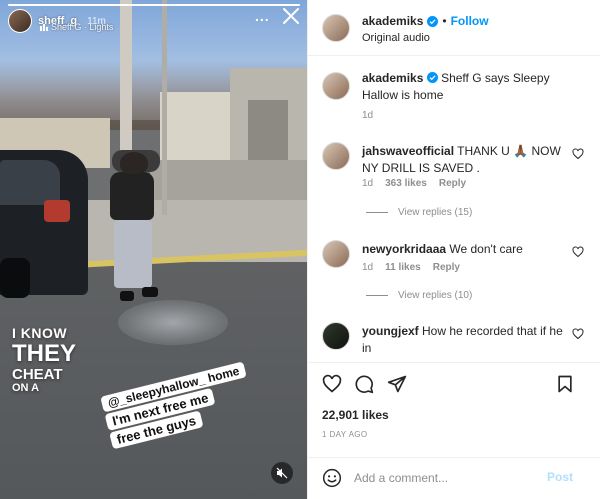 The image size is (600, 499). Describe the element at coordinates (408, 151) in the screenshot. I see `comment-username: jahswaveofficial` at that location.